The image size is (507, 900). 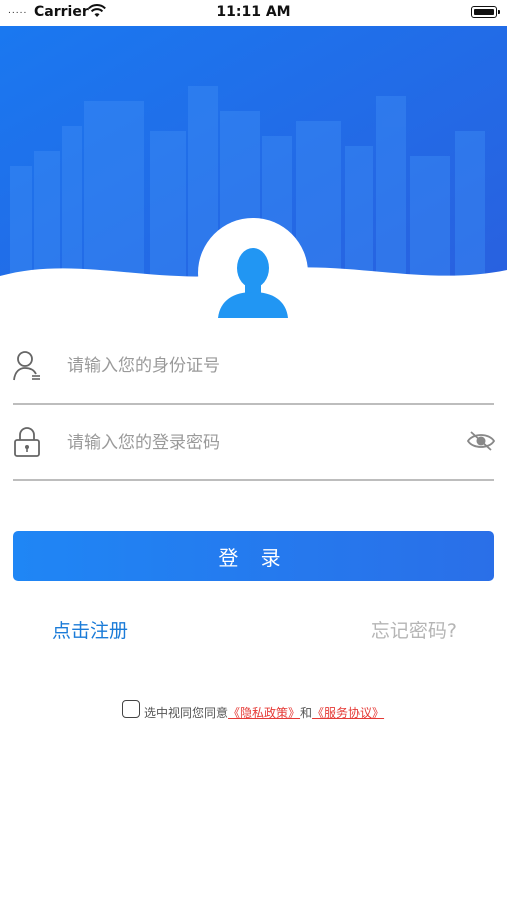 I want to click on status-time: 11:11 AM, so click(x=253, y=12).